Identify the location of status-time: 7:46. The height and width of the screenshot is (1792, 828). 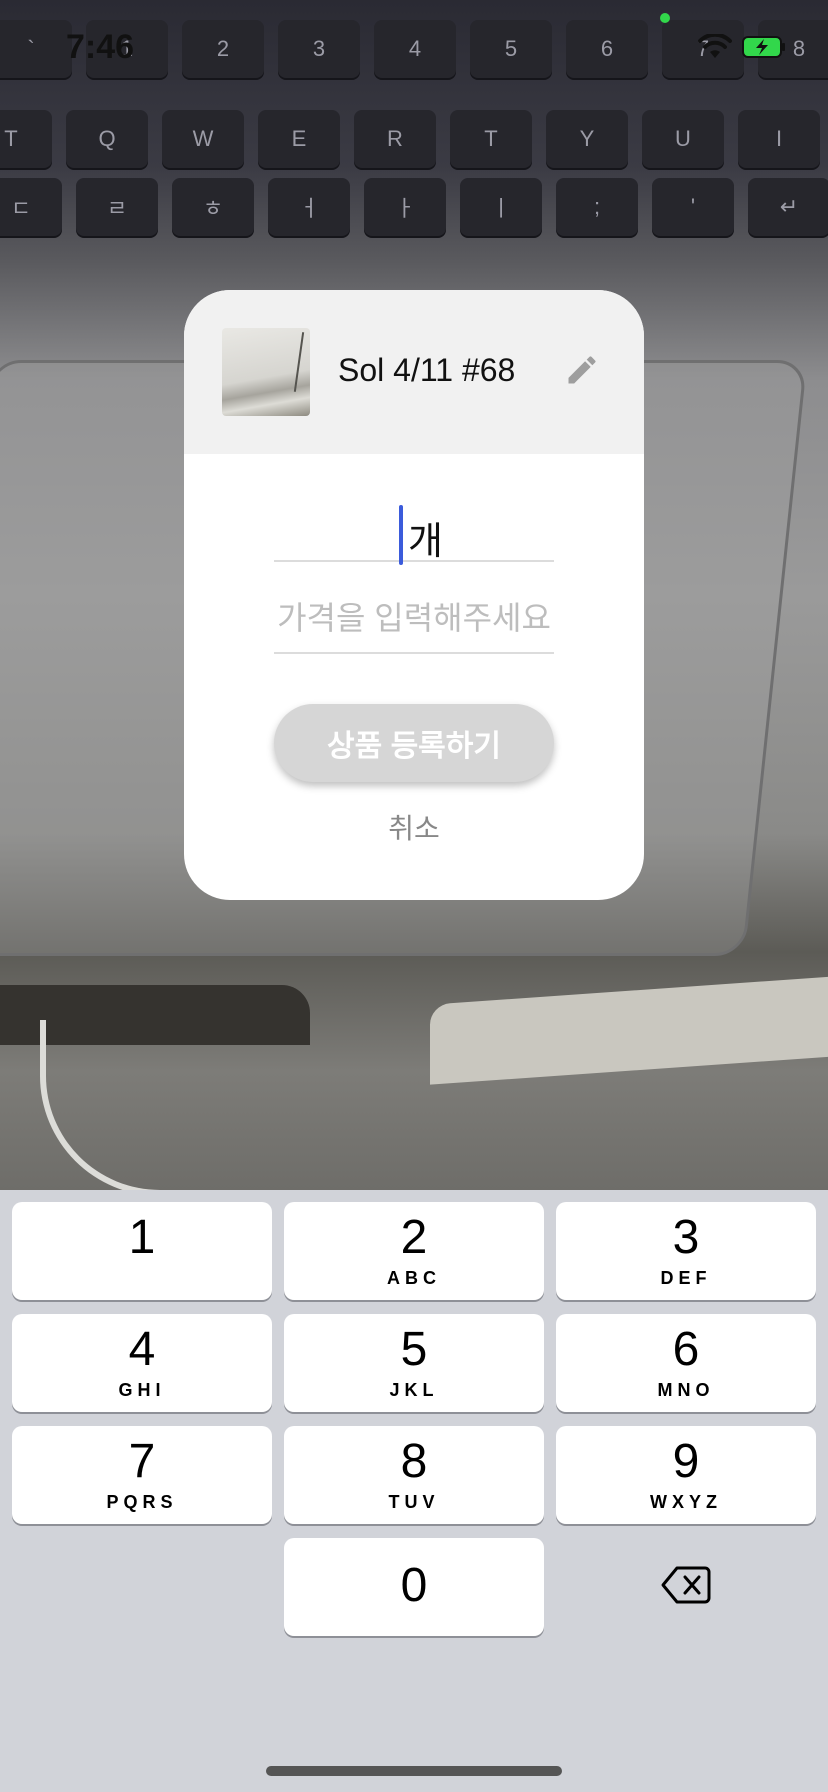
(100, 47).